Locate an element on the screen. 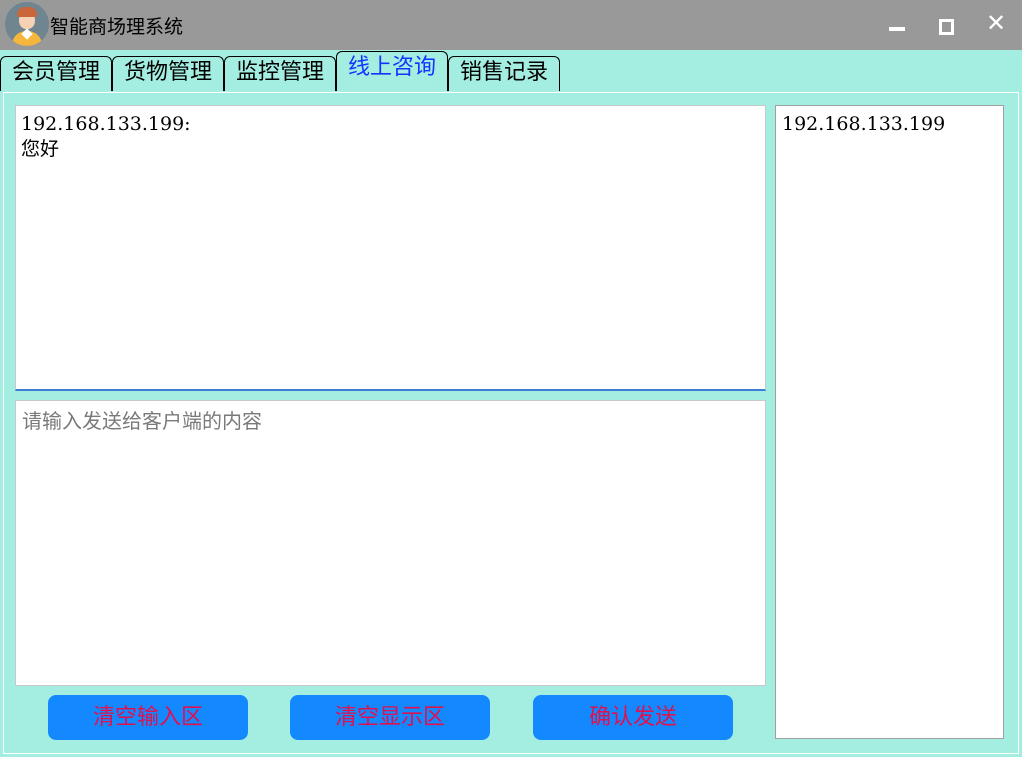 The width and height of the screenshot is (1022, 757). maximize-icon is located at coordinates (946, 27).